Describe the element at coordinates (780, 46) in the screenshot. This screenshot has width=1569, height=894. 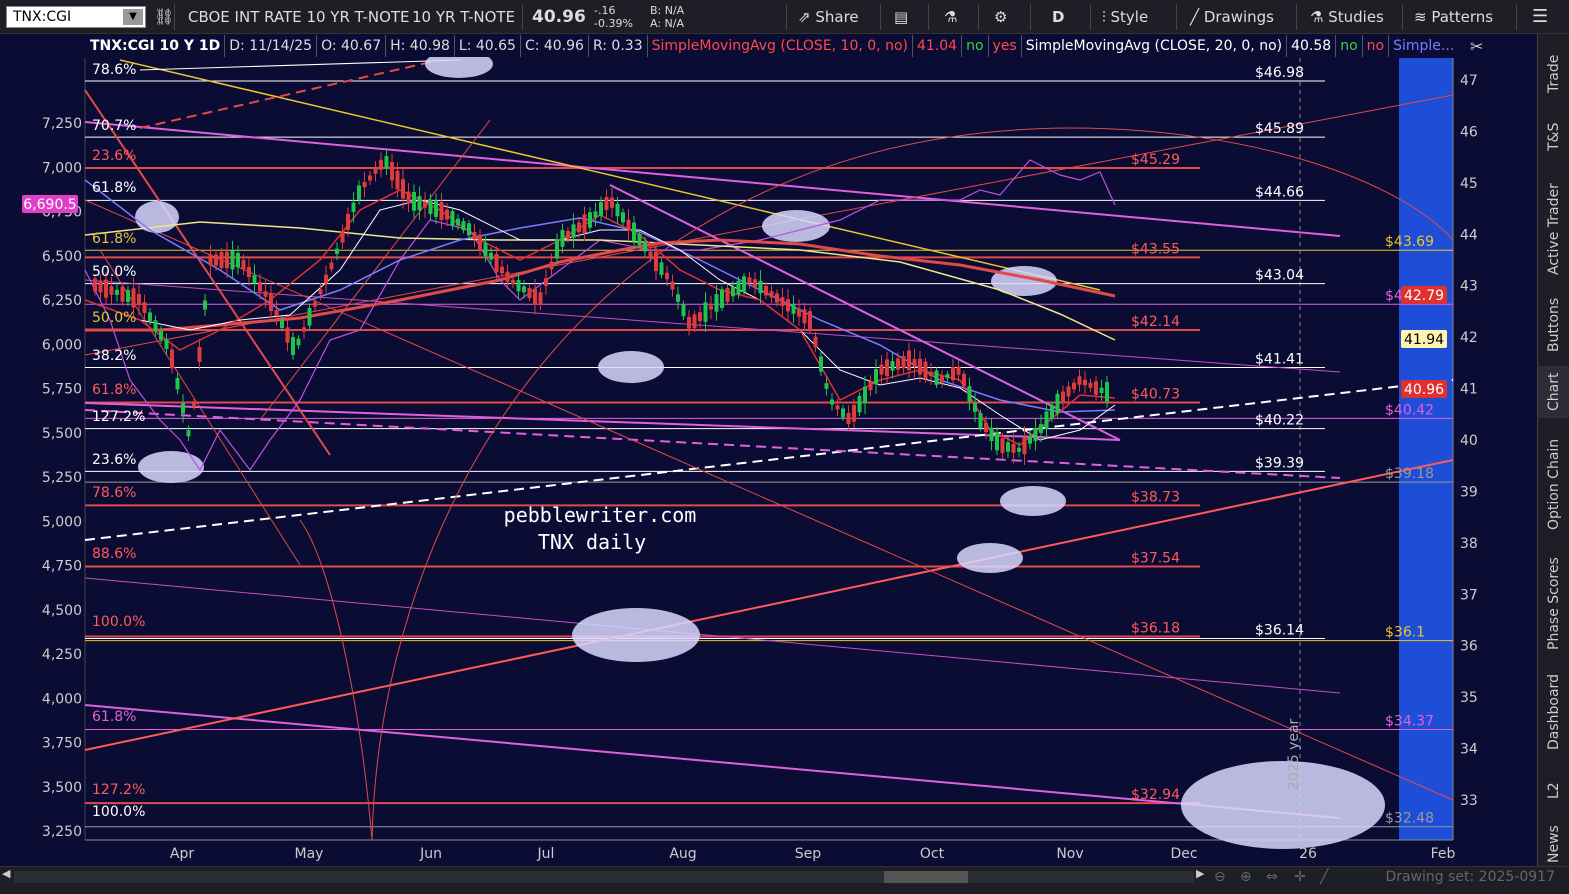
I see `study-sma10: SimpleMovingAvg (CLOSE, 10, 0, no)` at that location.